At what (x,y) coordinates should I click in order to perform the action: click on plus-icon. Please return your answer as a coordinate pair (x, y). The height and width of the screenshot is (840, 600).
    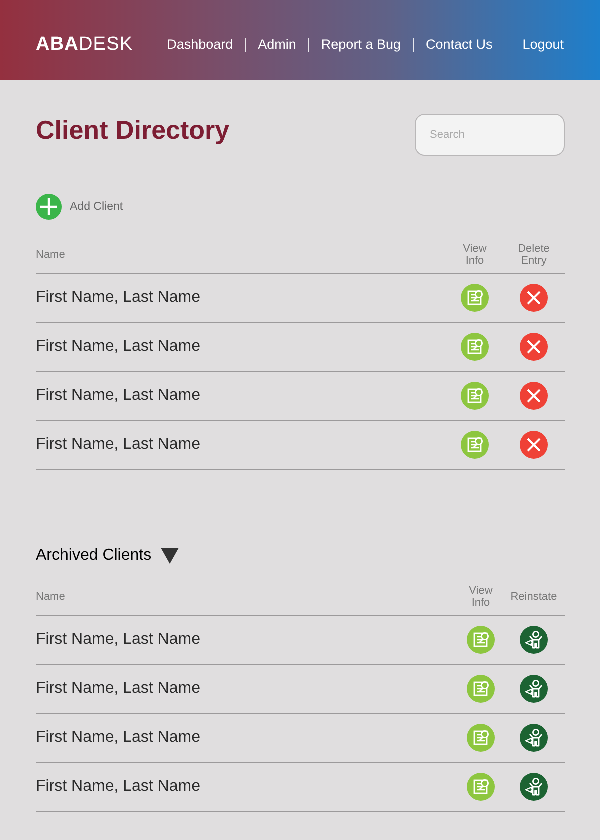
    Looking at the image, I should click on (49, 207).